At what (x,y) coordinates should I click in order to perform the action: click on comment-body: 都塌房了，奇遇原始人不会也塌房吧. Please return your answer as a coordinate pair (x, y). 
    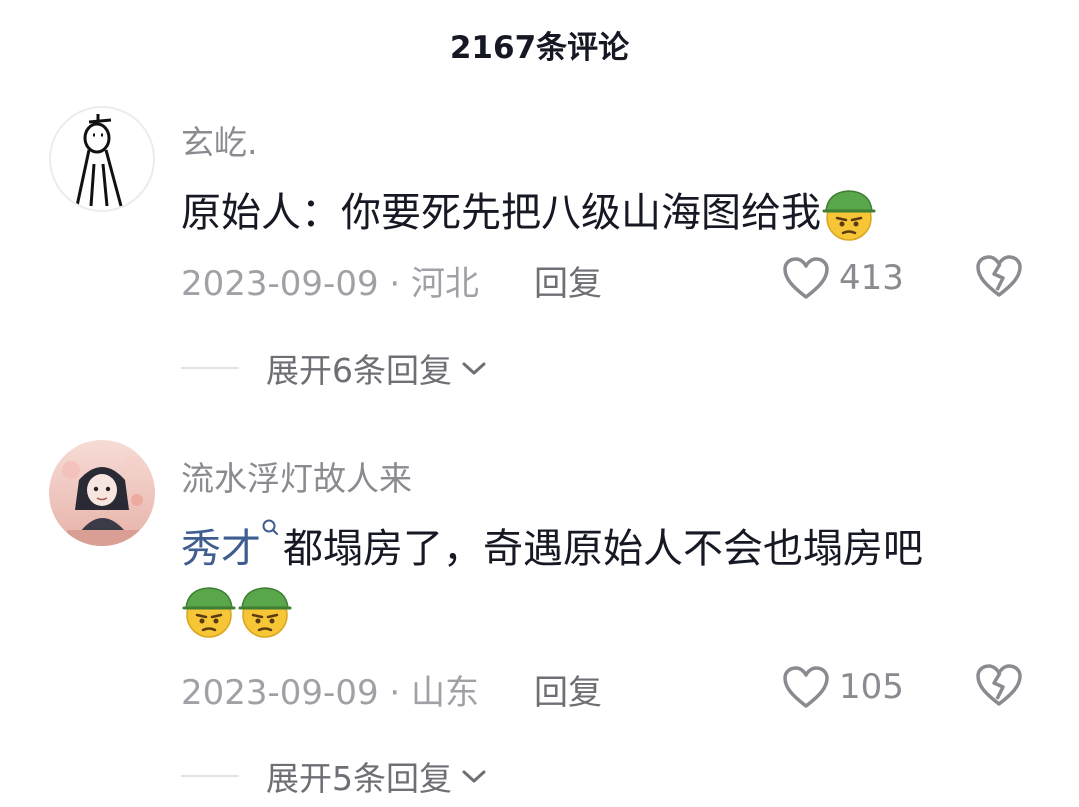
    Looking at the image, I should click on (603, 549).